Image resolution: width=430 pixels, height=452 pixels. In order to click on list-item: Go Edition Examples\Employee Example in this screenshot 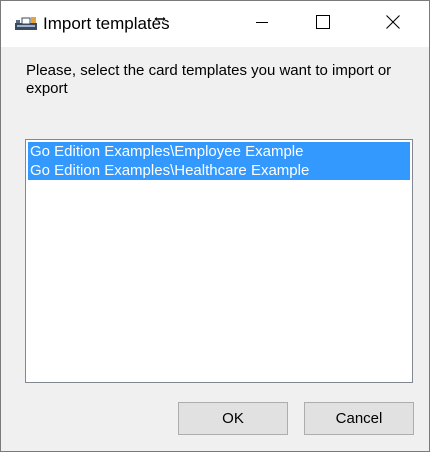, I will do `click(219, 151)`.